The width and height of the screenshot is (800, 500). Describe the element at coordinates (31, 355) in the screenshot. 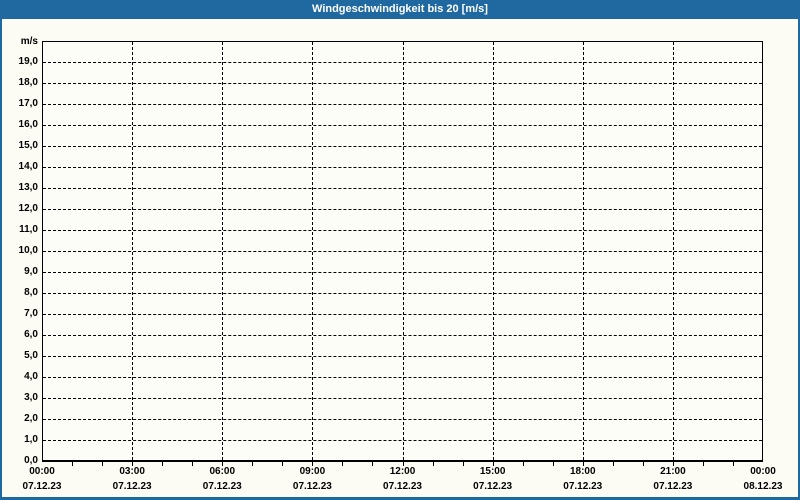

I see `y-tick-label: 5,0` at that location.